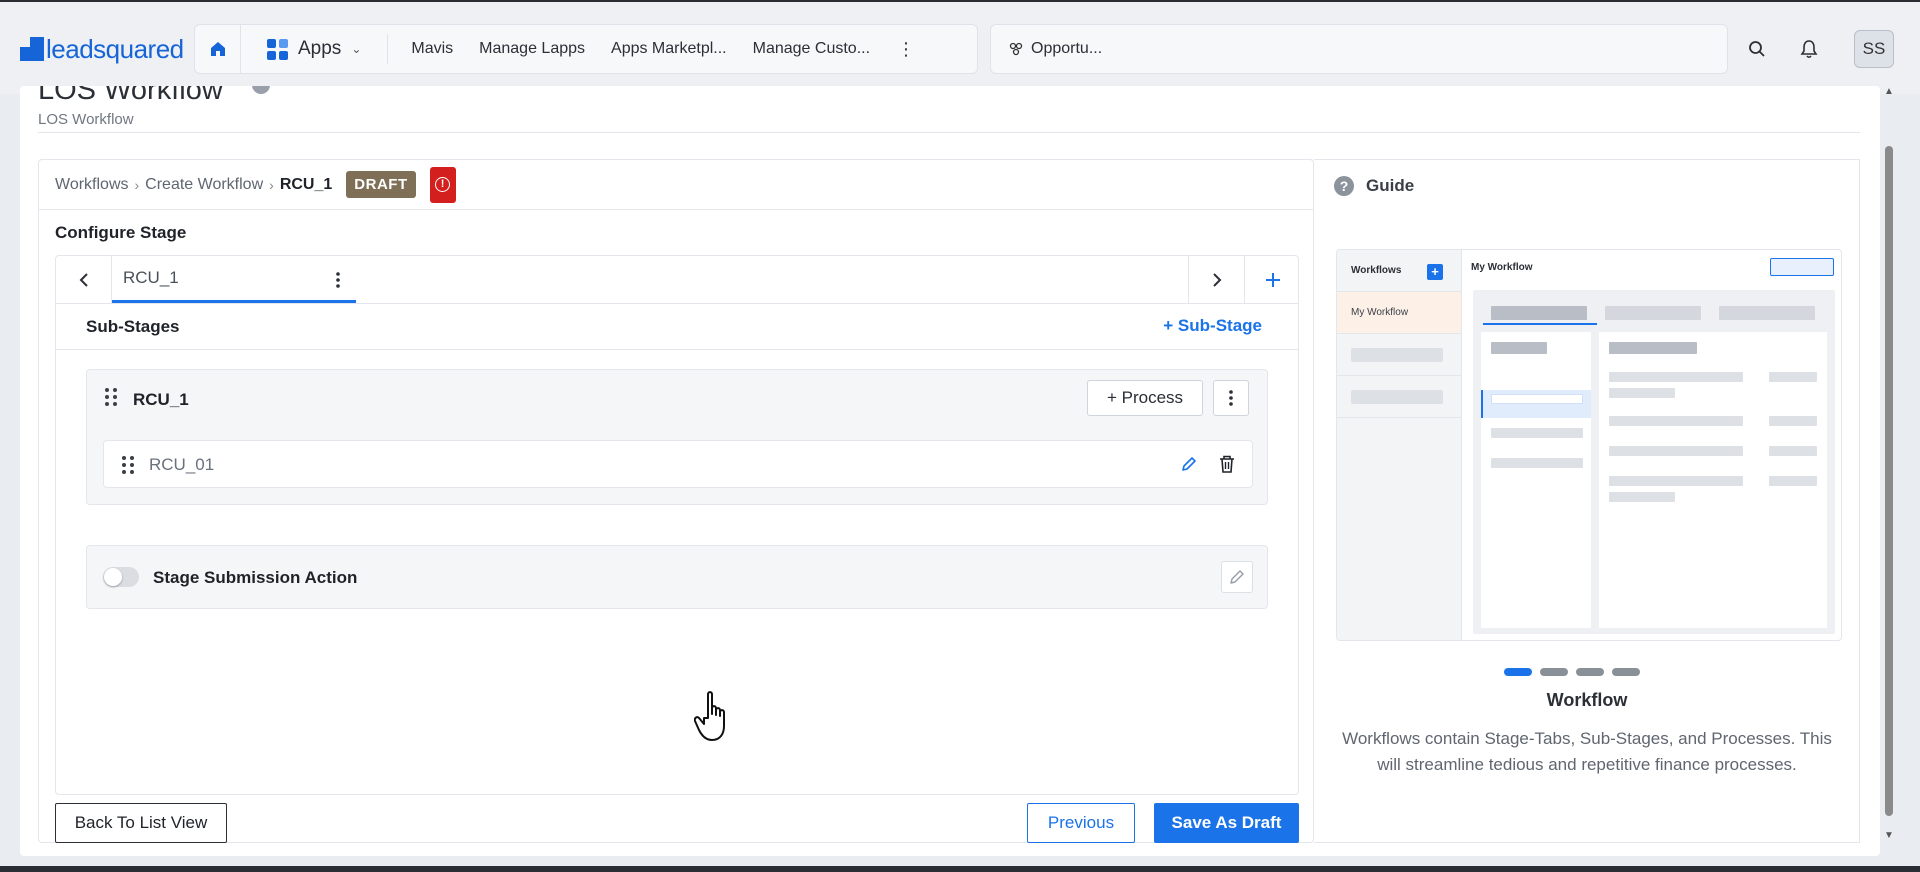 This screenshot has height=872, width=1920. I want to click on scrollbar-thumb, so click(1889, 481).